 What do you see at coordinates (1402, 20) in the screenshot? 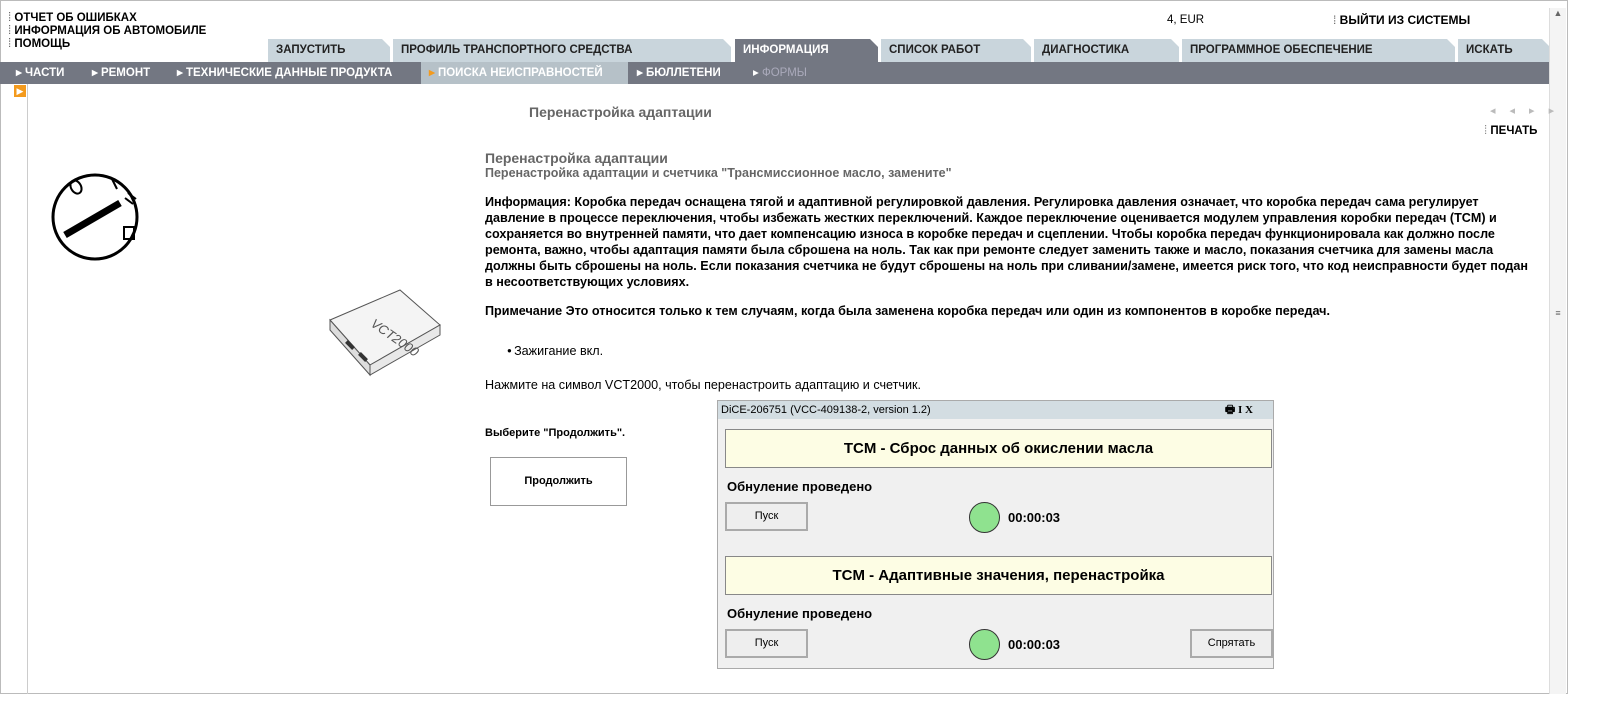
I see `logout-link: ВЫЙТИ ИЗ СИСТЕМЫ` at bounding box center [1402, 20].